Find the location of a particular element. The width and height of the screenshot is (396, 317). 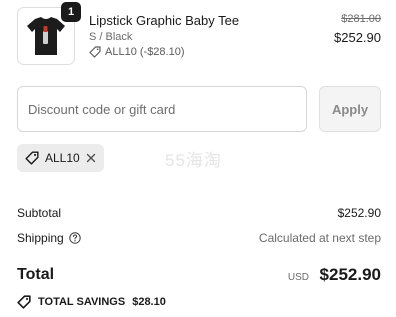

product-discount: ALL10 (-$28.10) is located at coordinates (137, 52).